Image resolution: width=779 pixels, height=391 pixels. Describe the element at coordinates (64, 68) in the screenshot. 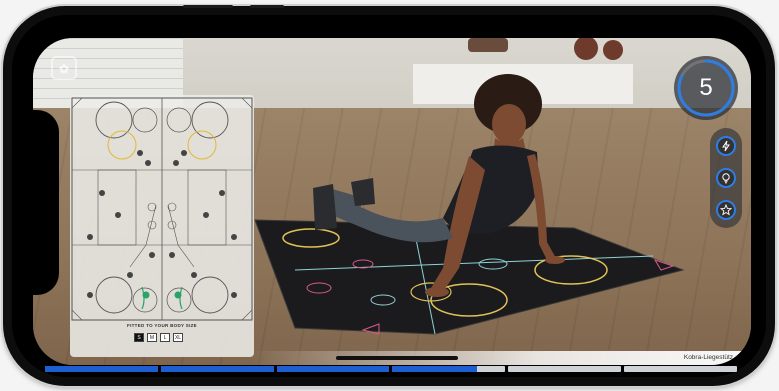

I see `app-logo-icon: ✿` at that location.